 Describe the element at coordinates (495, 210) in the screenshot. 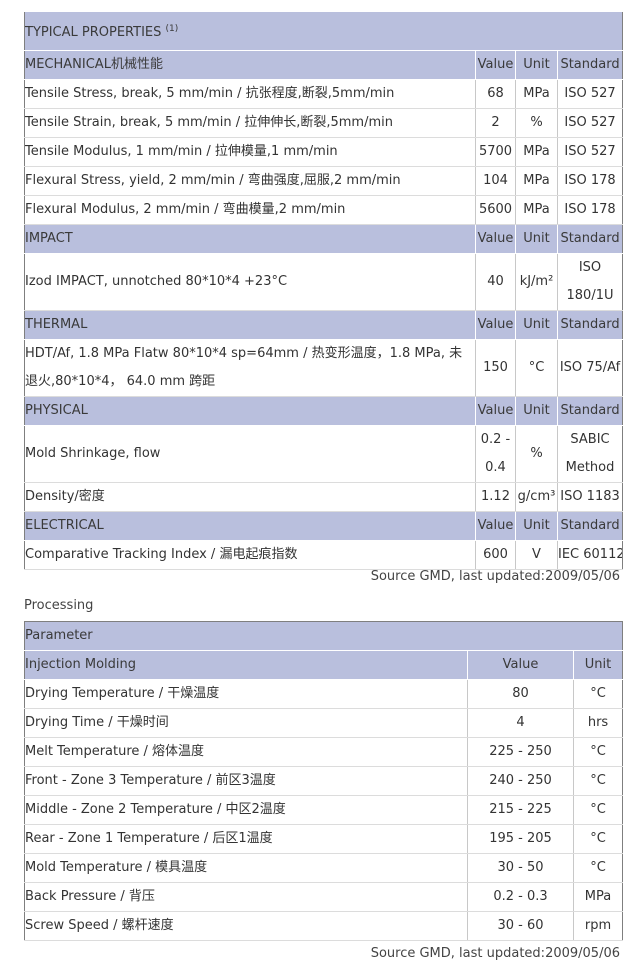

I see `property-value: 5600` at that location.